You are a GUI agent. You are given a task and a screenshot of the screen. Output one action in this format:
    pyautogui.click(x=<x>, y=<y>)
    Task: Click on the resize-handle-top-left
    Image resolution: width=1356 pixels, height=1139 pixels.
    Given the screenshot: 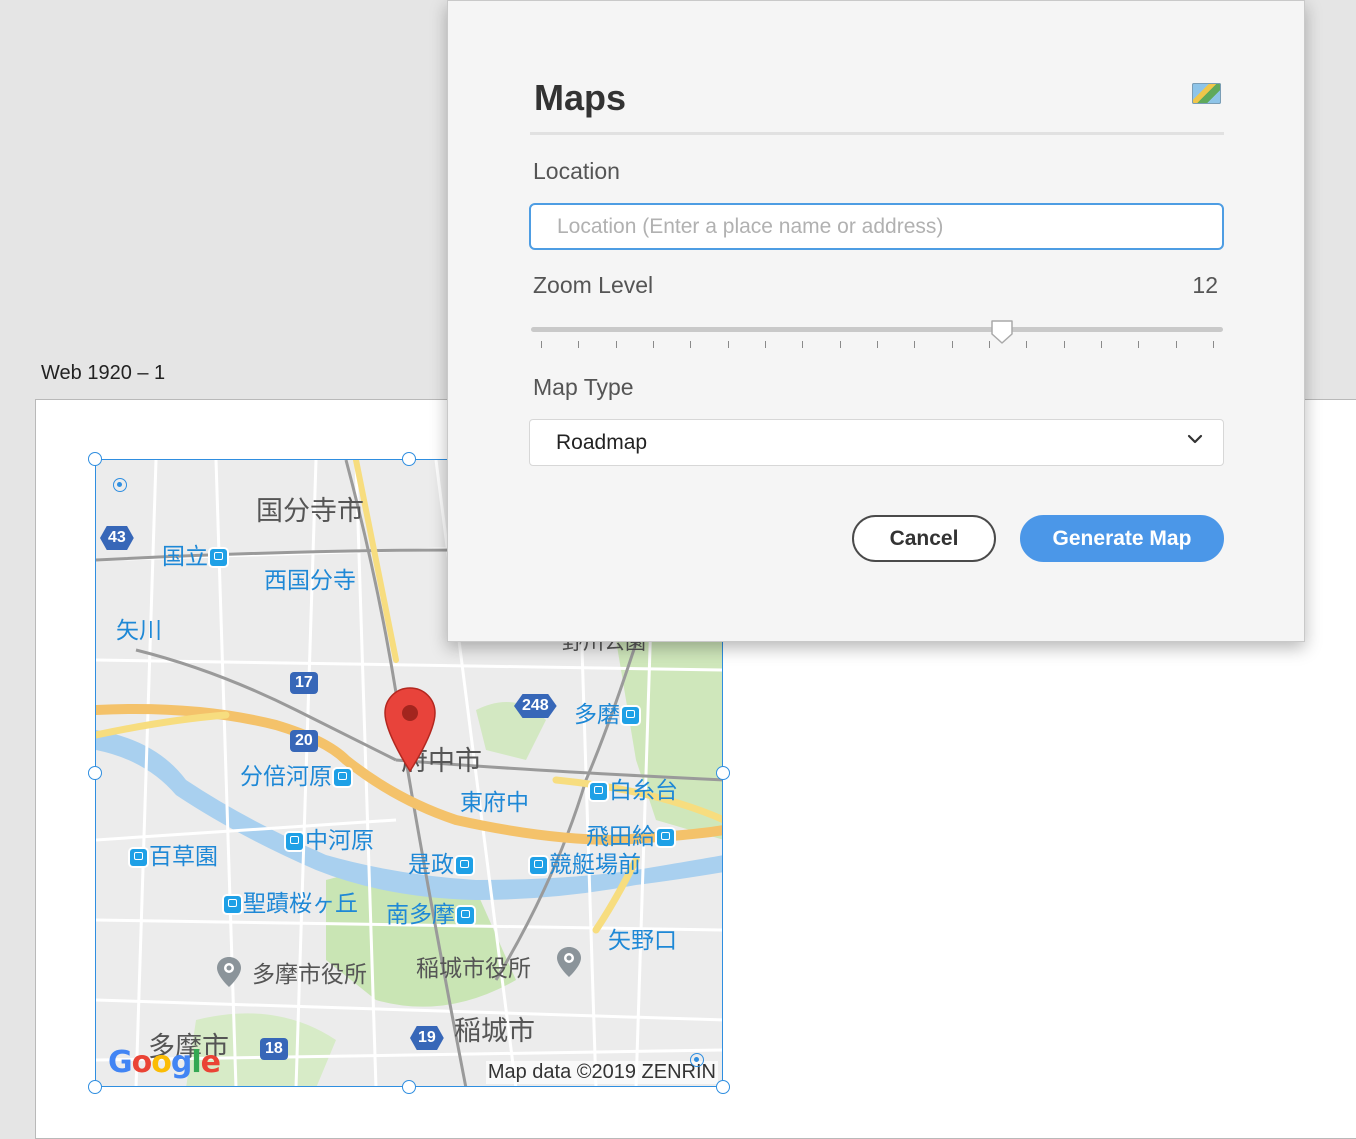 What is the action you would take?
    pyautogui.click(x=95, y=459)
    